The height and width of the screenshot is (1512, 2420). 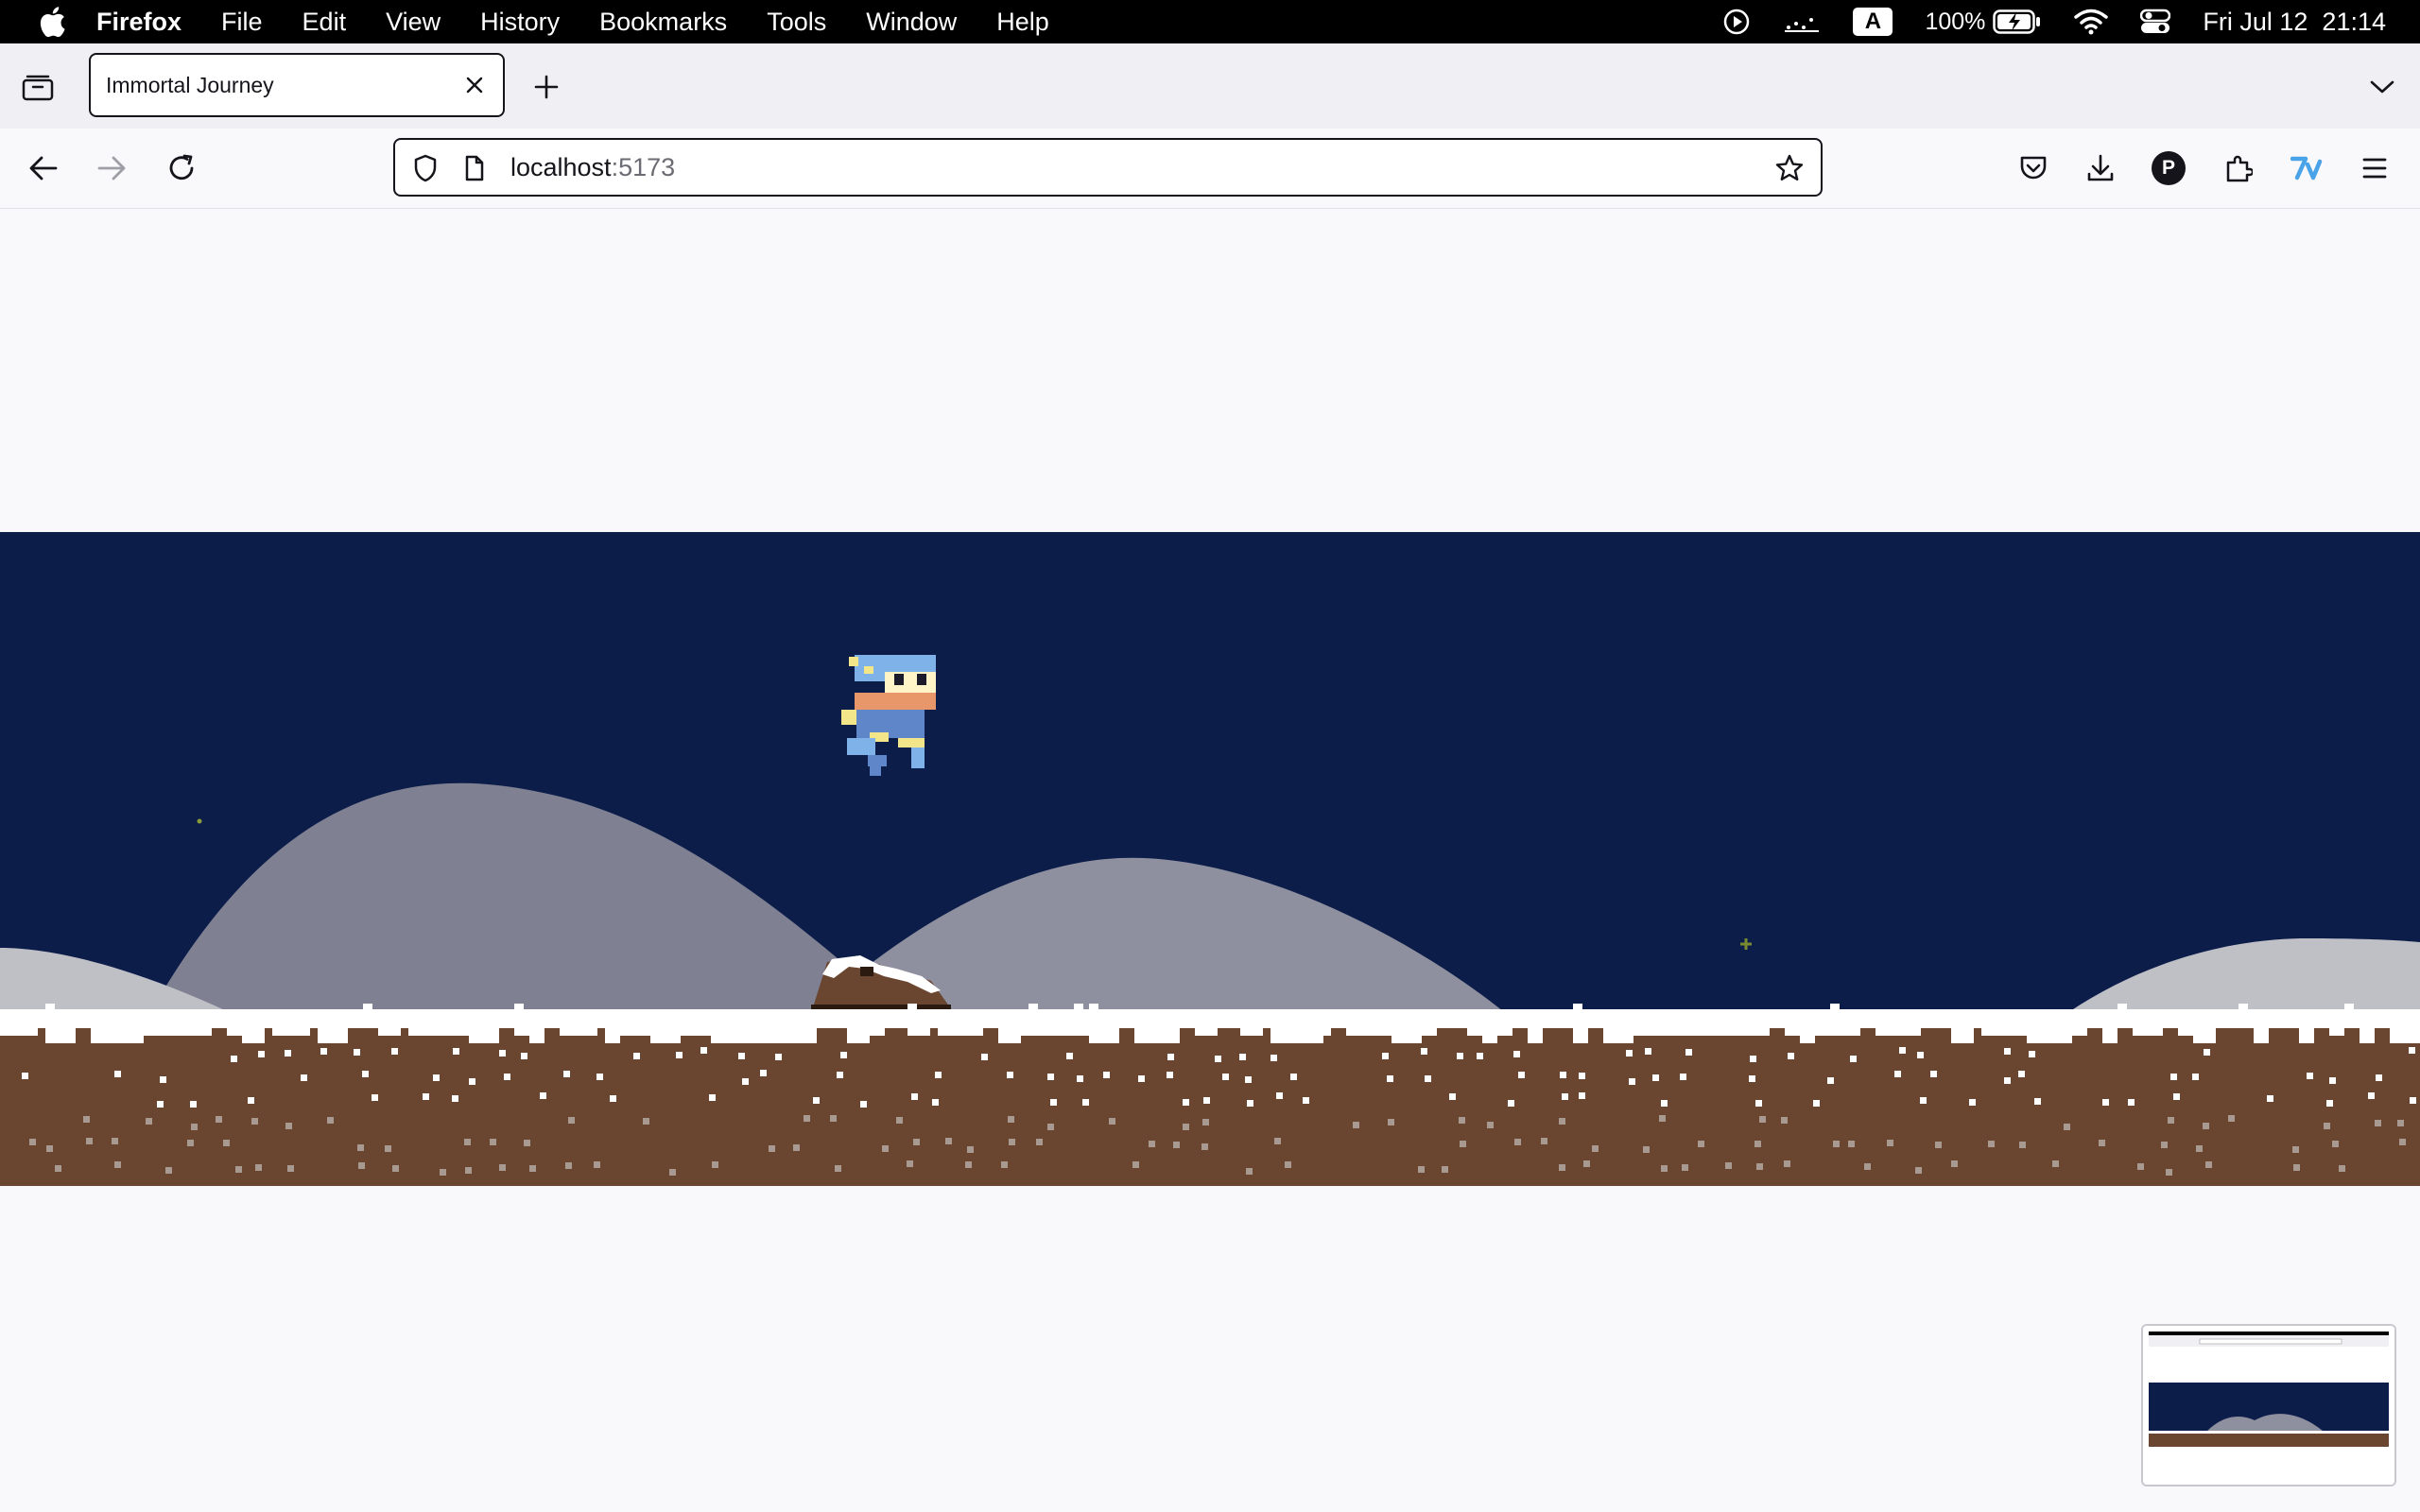 I want to click on menu-edit: Edit, so click(x=325, y=22).